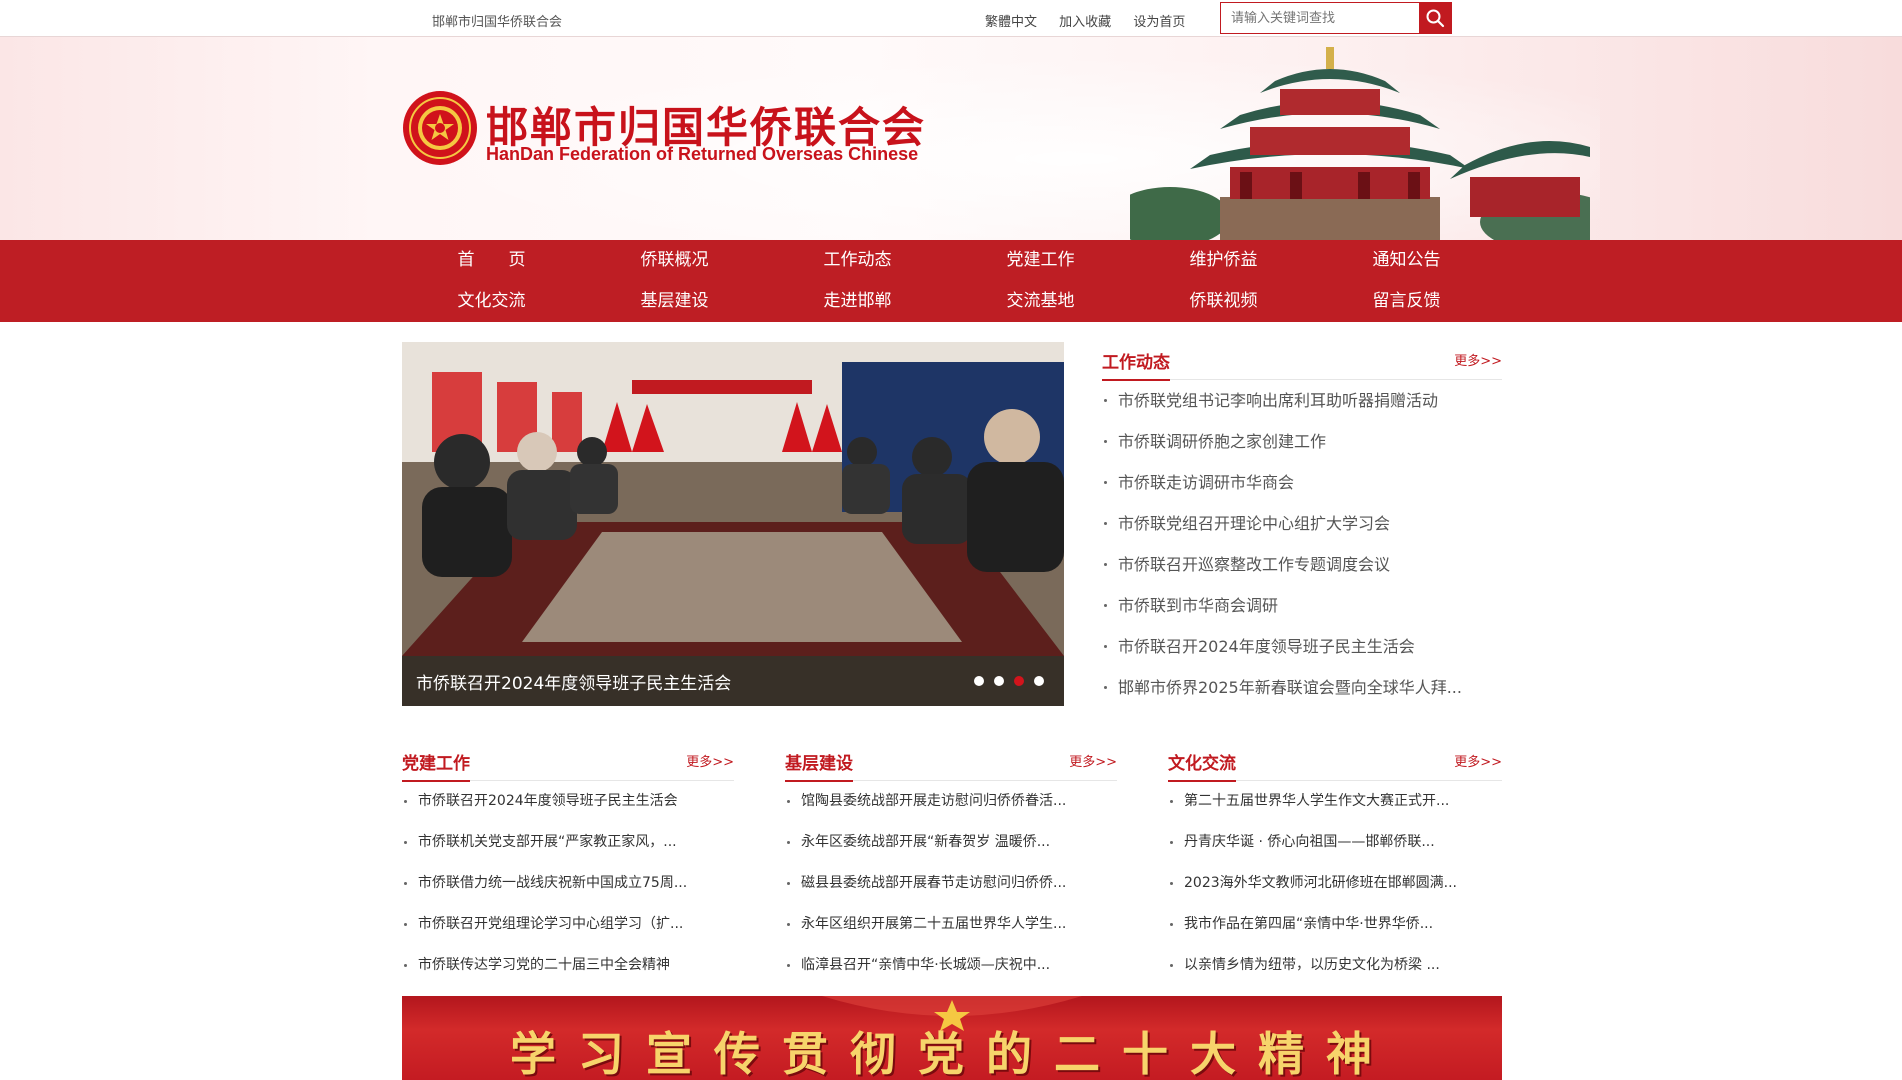 This screenshot has height=1080, width=1902. Describe the element at coordinates (497, 22) in the screenshot. I see `top-site-name: 邯郸市归国华侨联合会` at that location.